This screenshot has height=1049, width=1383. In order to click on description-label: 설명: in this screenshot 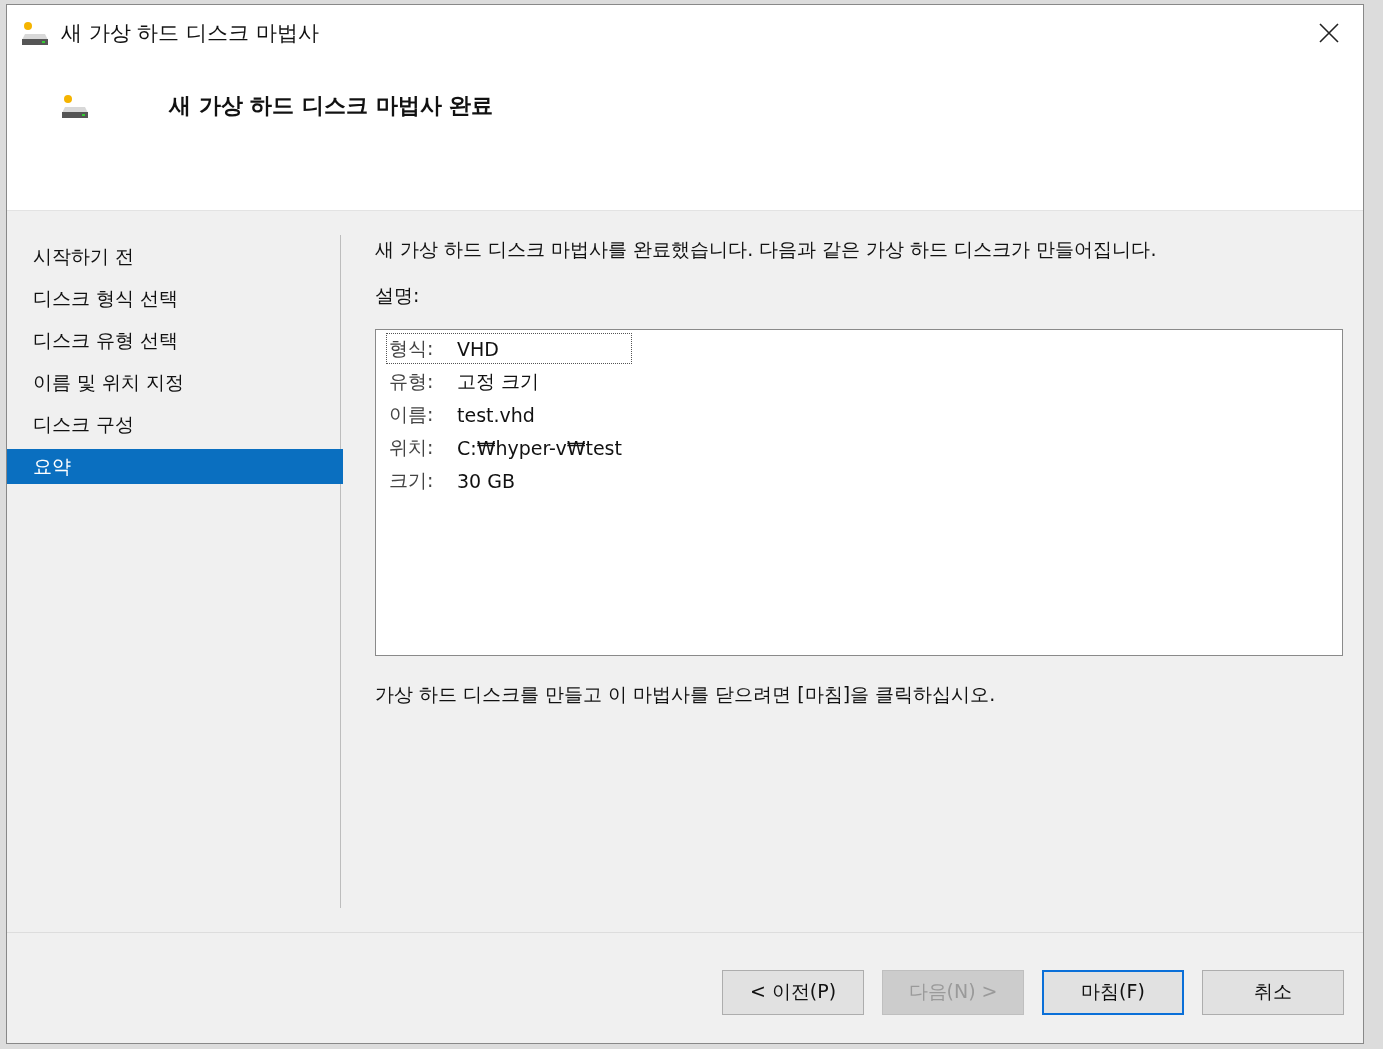, I will do `click(398, 295)`.